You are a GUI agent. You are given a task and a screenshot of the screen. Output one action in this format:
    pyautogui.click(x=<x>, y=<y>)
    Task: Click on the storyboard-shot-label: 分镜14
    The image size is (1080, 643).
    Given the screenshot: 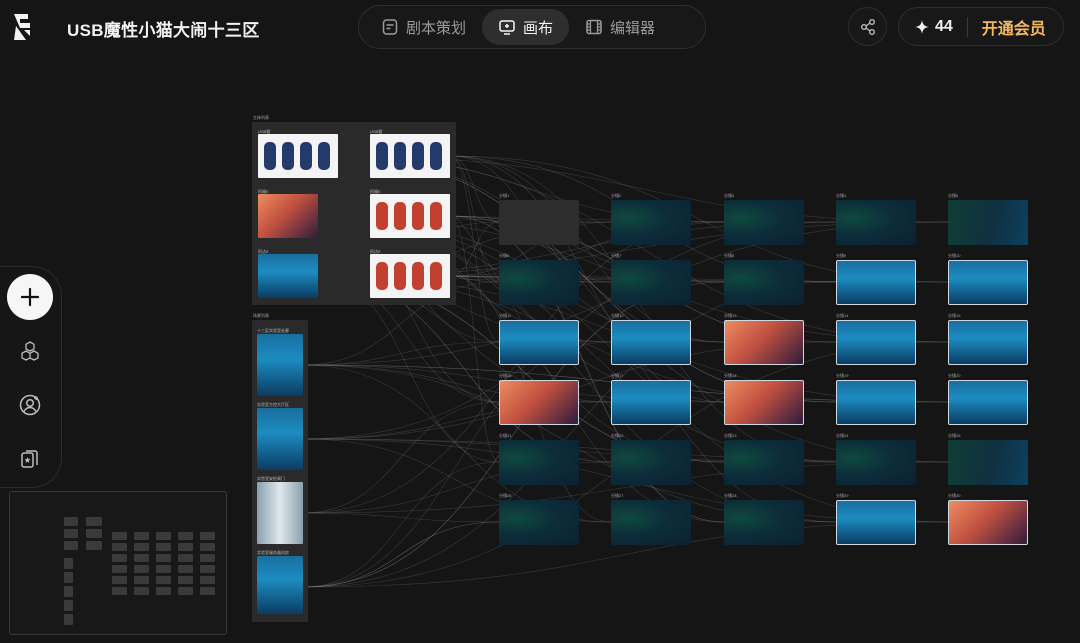 What is the action you would take?
    pyautogui.click(x=842, y=315)
    